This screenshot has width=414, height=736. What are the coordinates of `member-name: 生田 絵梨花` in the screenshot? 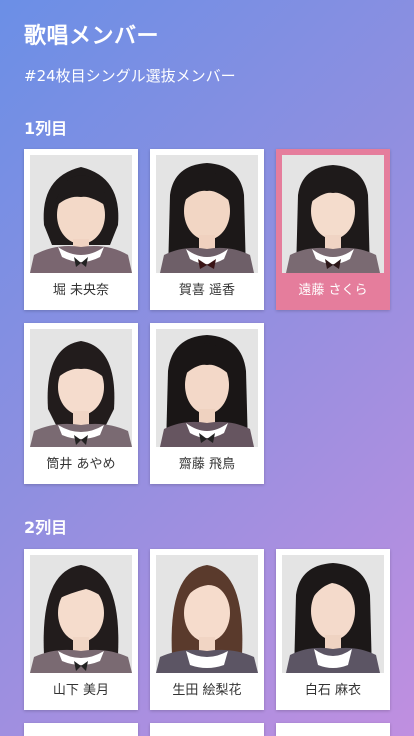 It's located at (207, 690).